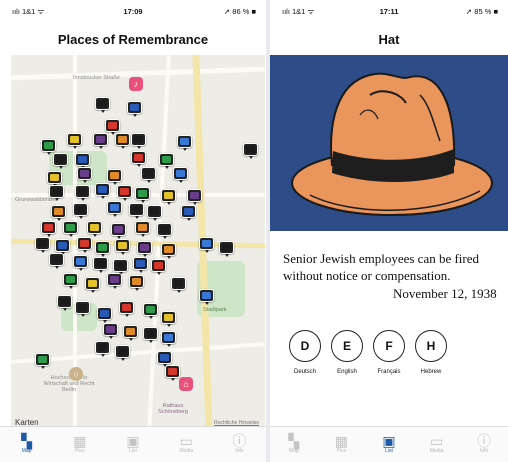 The image size is (508, 462). Describe the element at coordinates (305, 346) in the screenshot. I see `language-circle: D` at that location.